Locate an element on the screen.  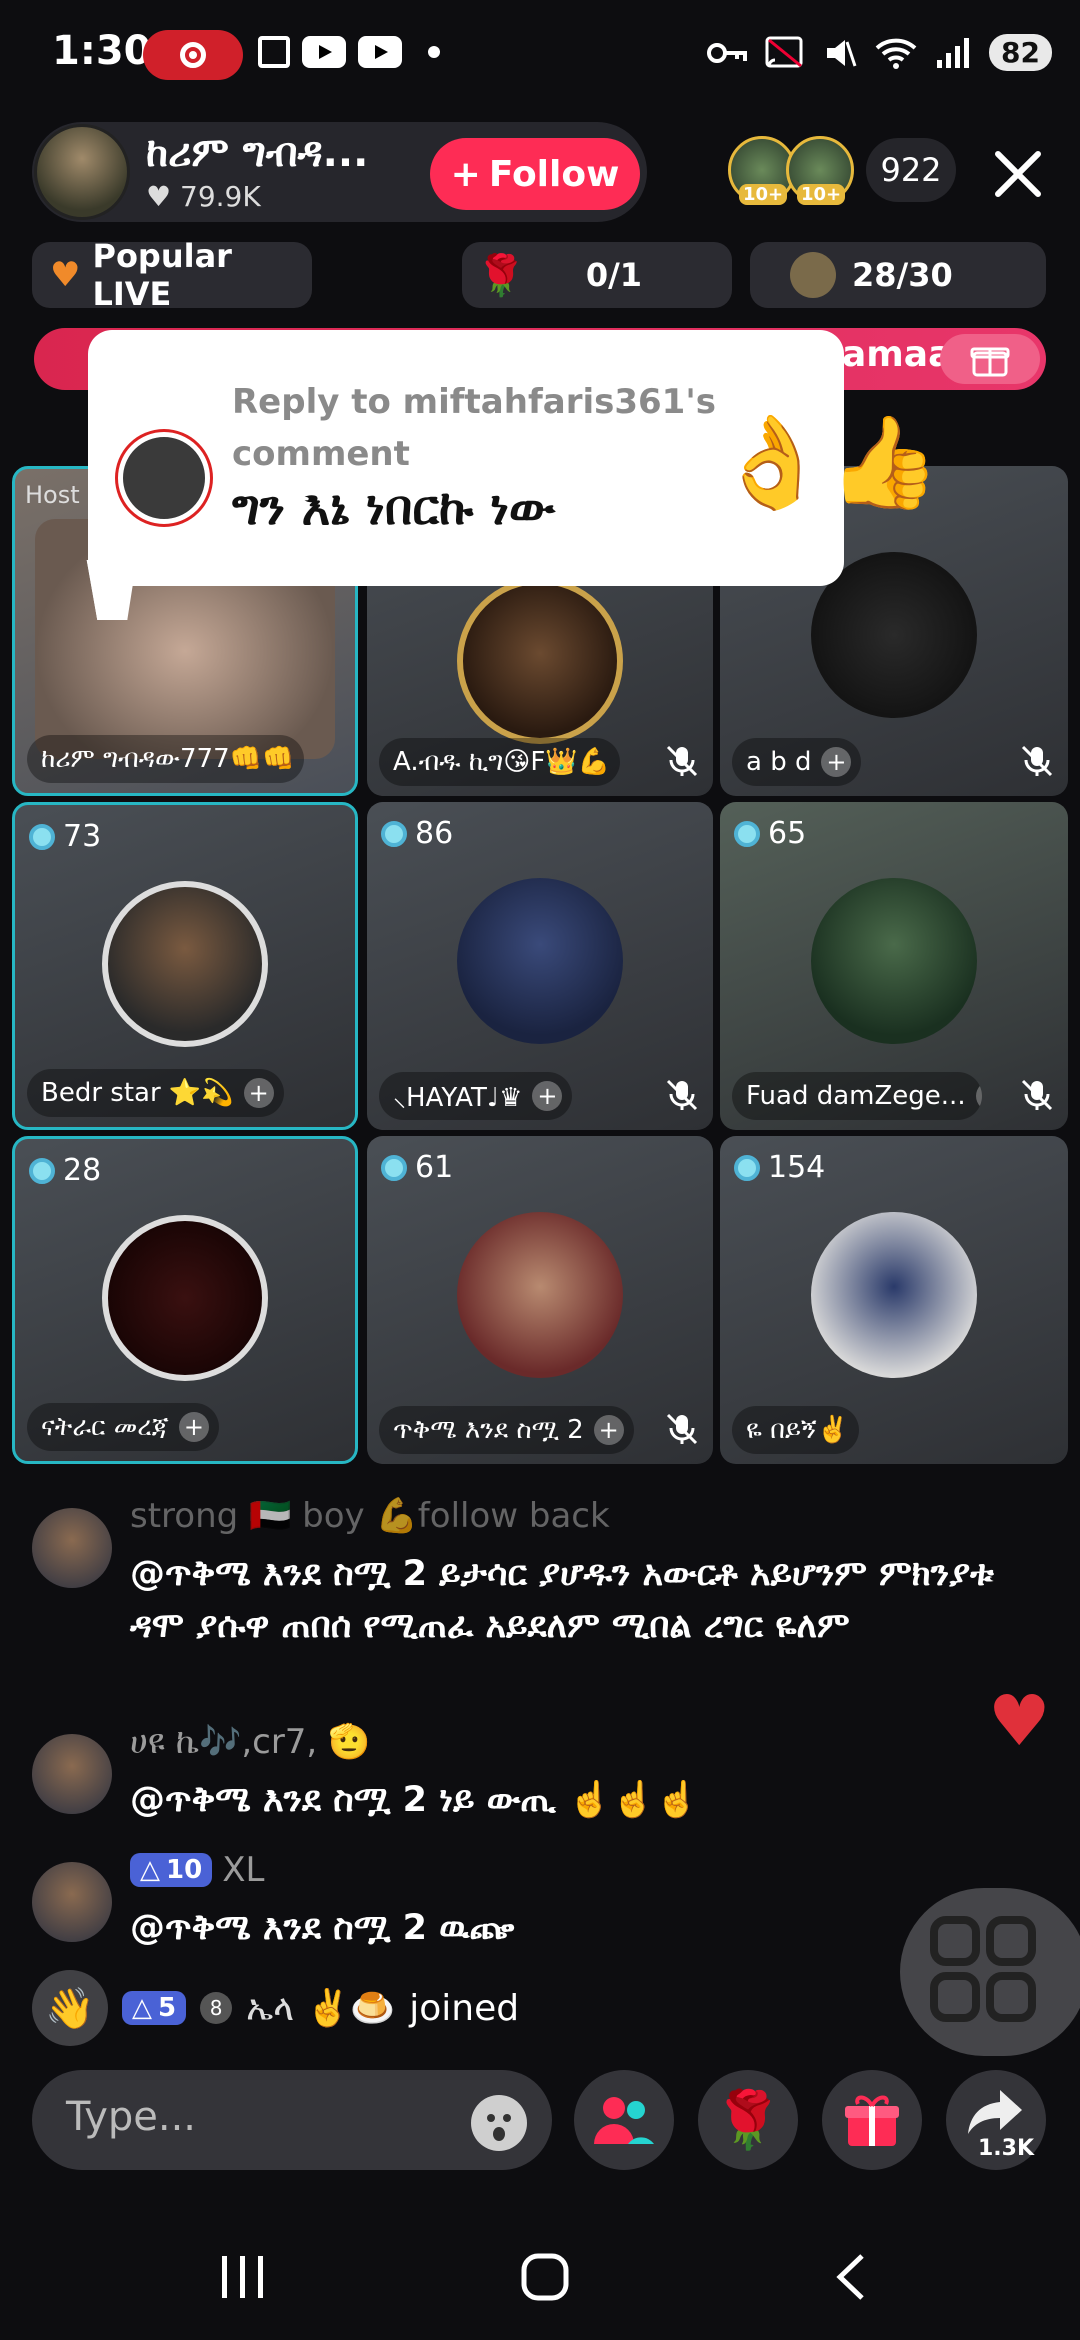
rose-gift-button: 🌹 is located at coordinates (748, 2120).